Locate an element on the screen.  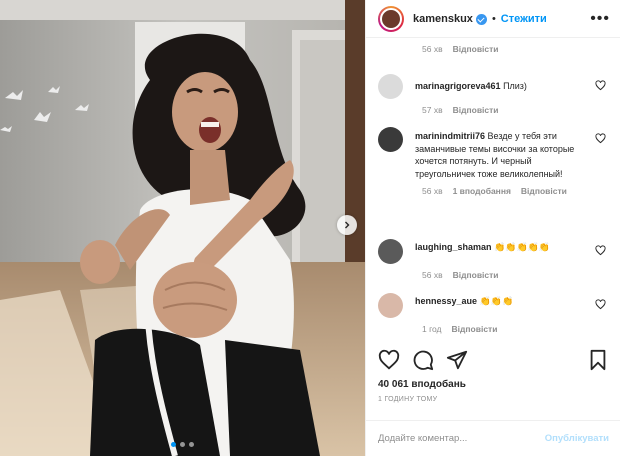
comment-meta: 1 год Відповісти is located at coordinates (516, 329).